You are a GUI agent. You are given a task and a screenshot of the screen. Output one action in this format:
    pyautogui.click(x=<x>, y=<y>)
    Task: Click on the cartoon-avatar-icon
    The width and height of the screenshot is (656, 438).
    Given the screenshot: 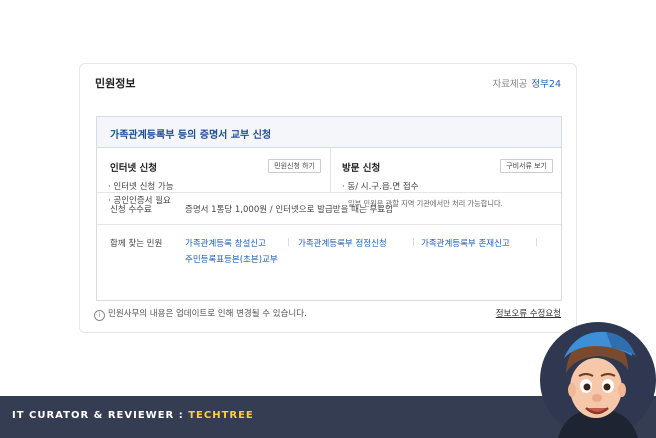 What is the action you would take?
    pyautogui.click(x=598, y=380)
    